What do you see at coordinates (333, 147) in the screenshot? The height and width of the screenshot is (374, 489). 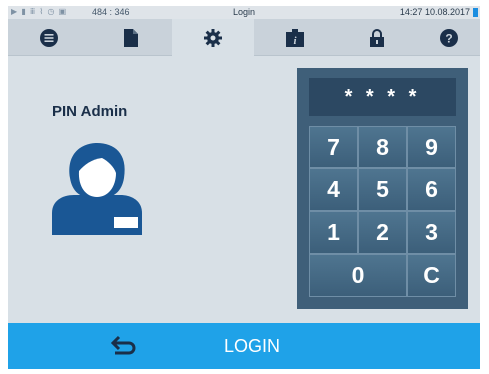 I see `key-7: 7` at bounding box center [333, 147].